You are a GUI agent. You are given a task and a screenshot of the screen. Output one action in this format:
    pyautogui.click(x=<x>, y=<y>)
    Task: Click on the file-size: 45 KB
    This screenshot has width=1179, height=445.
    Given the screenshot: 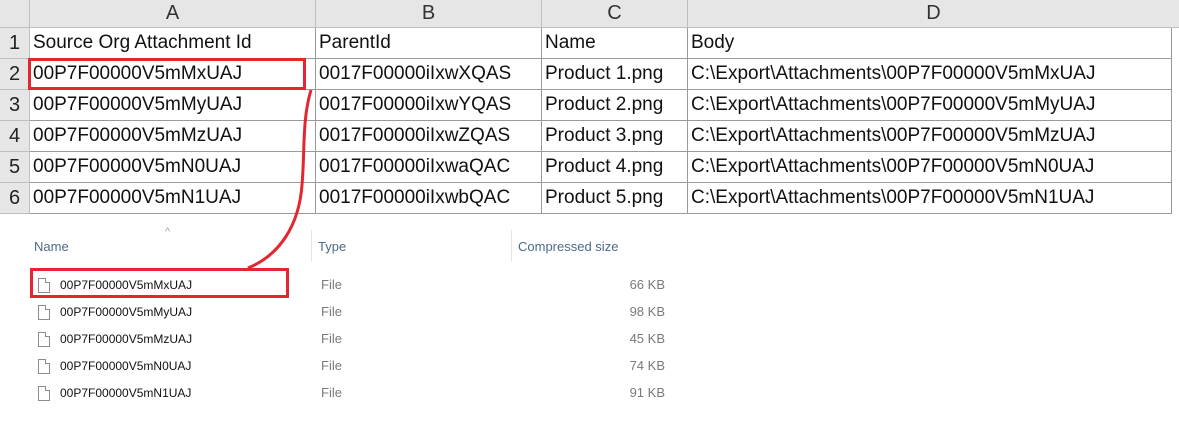 What is the action you would take?
    pyautogui.click(x=647, y=338)
    